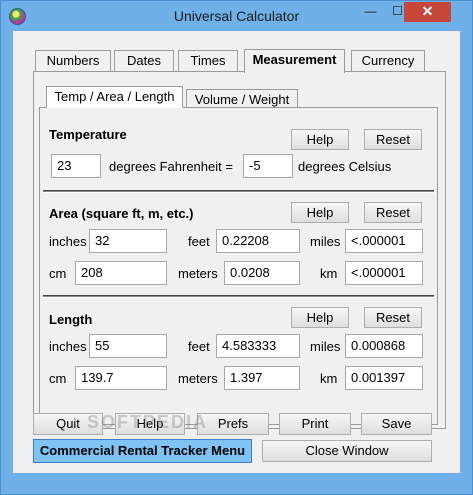 Image resolution: width=473 pixels, height=495 pixels. Describe the element at coordinates (325, 346) in the screenshot. I see `length-miles-label: miles` at that location.